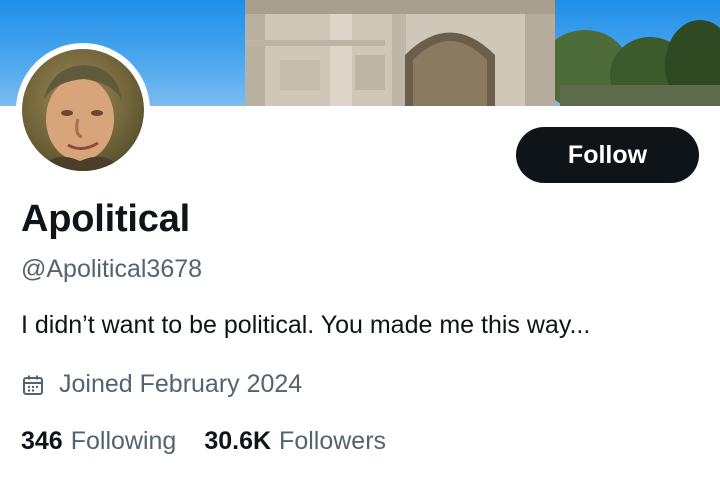 The width and height of the screenshot is (720, 480). Describe the element at coordinates (34, 385) in the screenshot. I see `calendar-icon` at that location.